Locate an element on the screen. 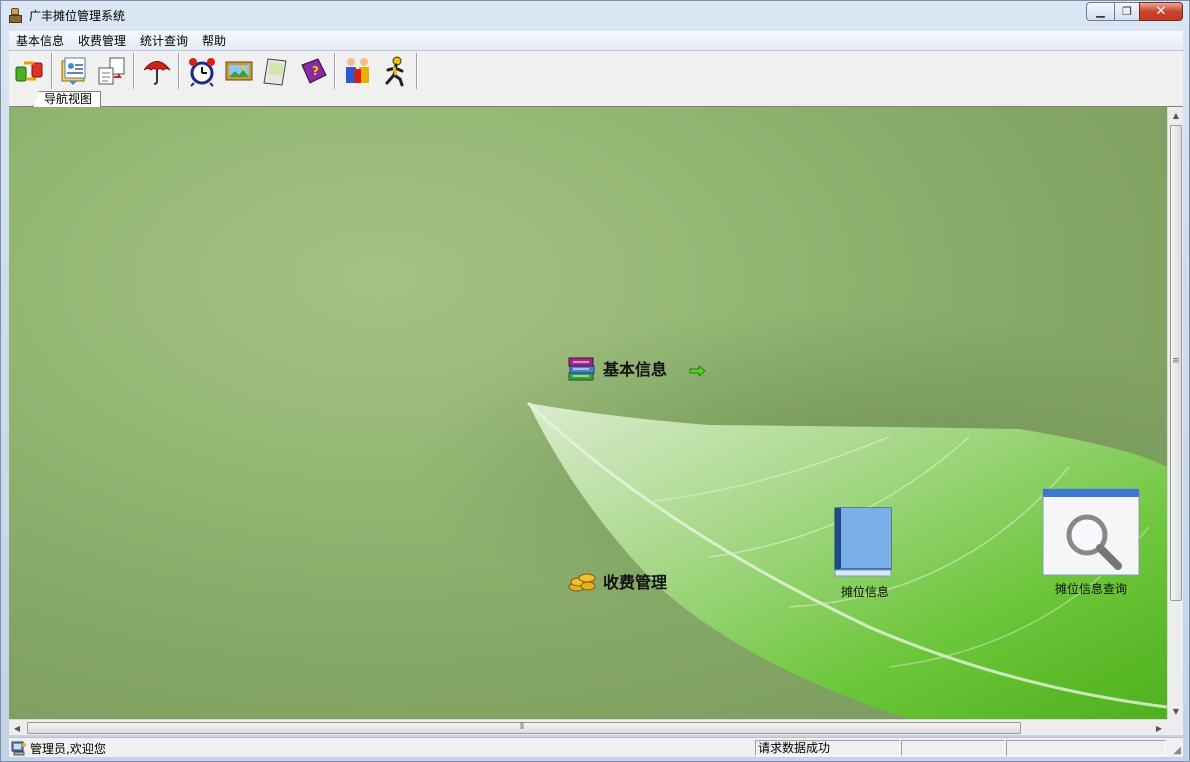 This screenshot has width=1190, height=762. horizontal-scroll-thumb: ⦀ is located at coordinates (524, 728).